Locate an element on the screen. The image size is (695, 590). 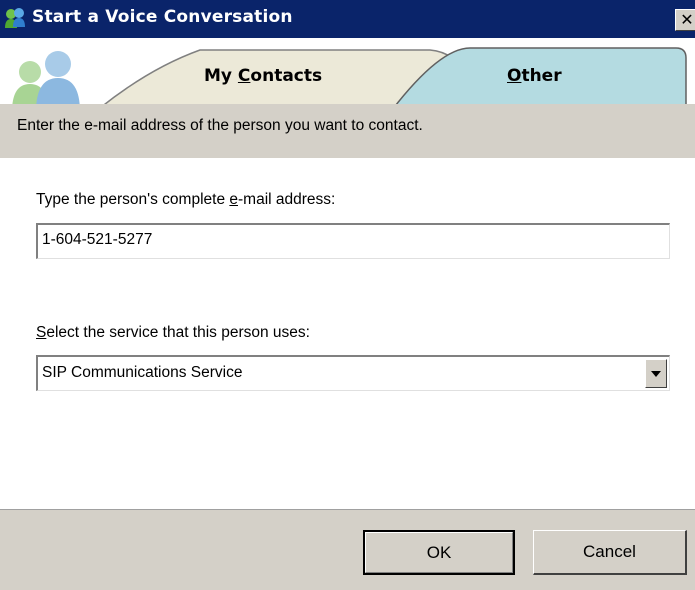
tab-strip: My Contacts Other is located at coordinates (347, 75).